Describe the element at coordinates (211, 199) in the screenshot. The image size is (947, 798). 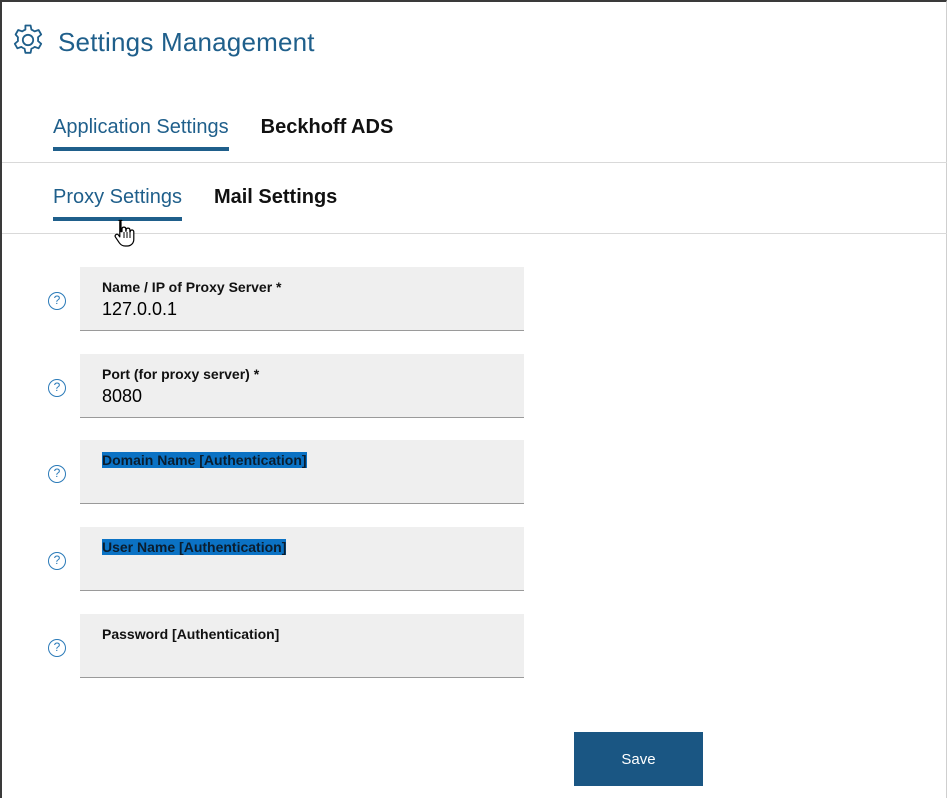
I see `secondary-tabs: Proxy Settings Mail Settings` at that location.